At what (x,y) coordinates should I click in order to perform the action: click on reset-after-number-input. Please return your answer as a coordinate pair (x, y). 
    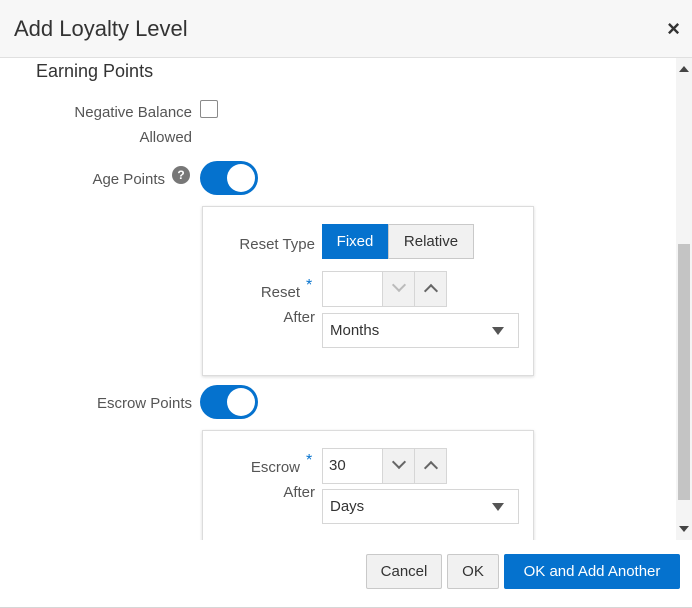
    Looking at the image, I should click on (352, 289).